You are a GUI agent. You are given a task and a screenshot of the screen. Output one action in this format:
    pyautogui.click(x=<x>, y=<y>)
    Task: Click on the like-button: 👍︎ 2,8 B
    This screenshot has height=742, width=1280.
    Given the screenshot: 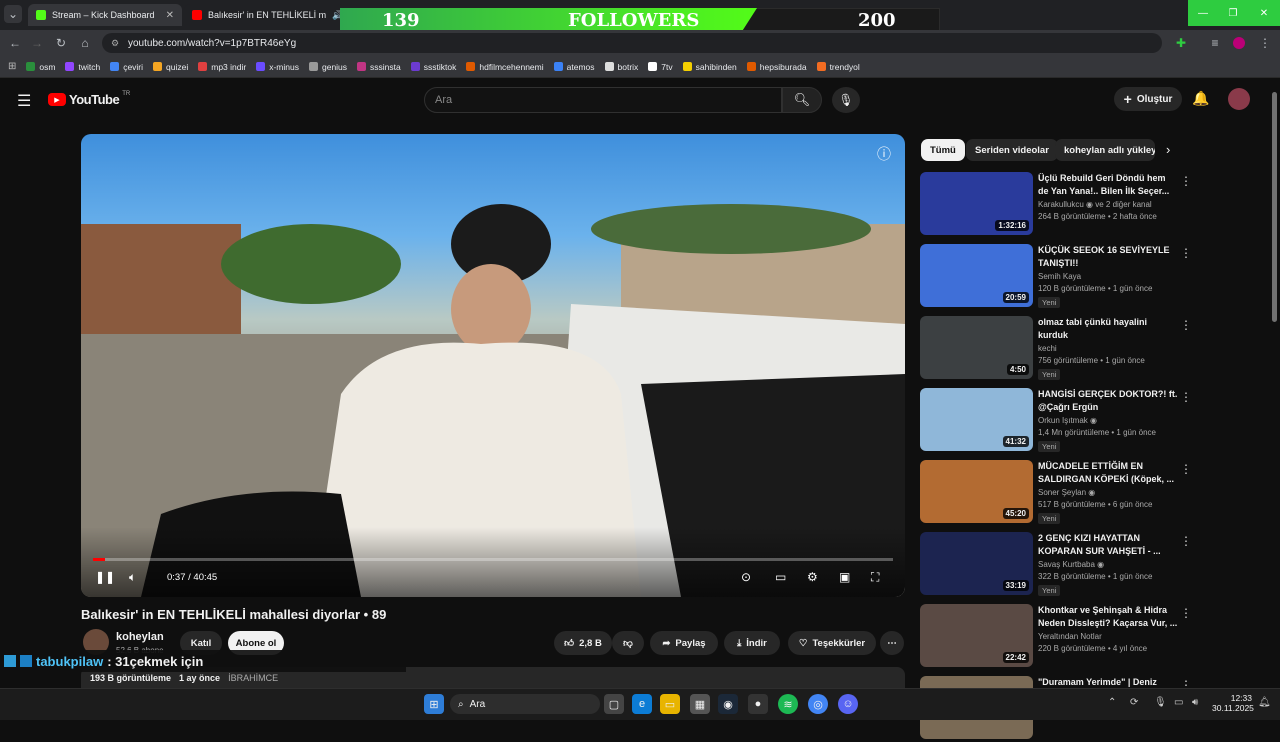 What is the action you would take?
    pyautogui.click(x=583, y=643)
    